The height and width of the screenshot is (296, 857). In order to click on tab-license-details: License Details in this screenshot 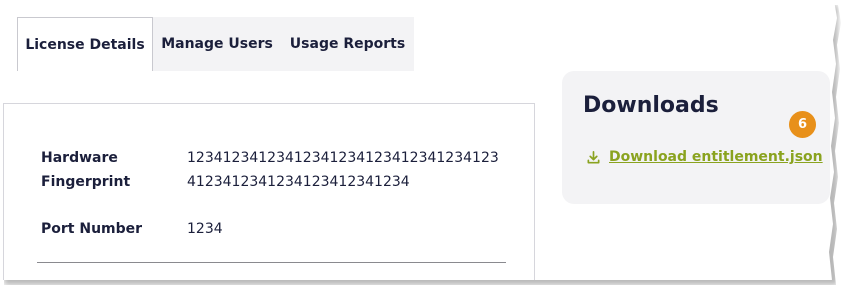, I will do `click(85, 44)`.